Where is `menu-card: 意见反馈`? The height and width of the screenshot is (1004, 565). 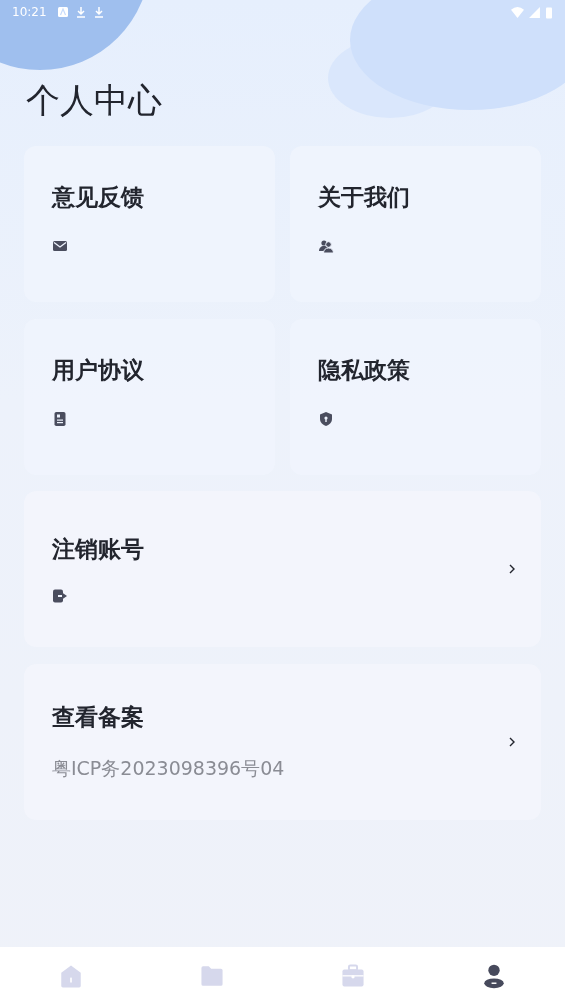
menu-card: 意见反馈 is located at coordinates (149, 224).